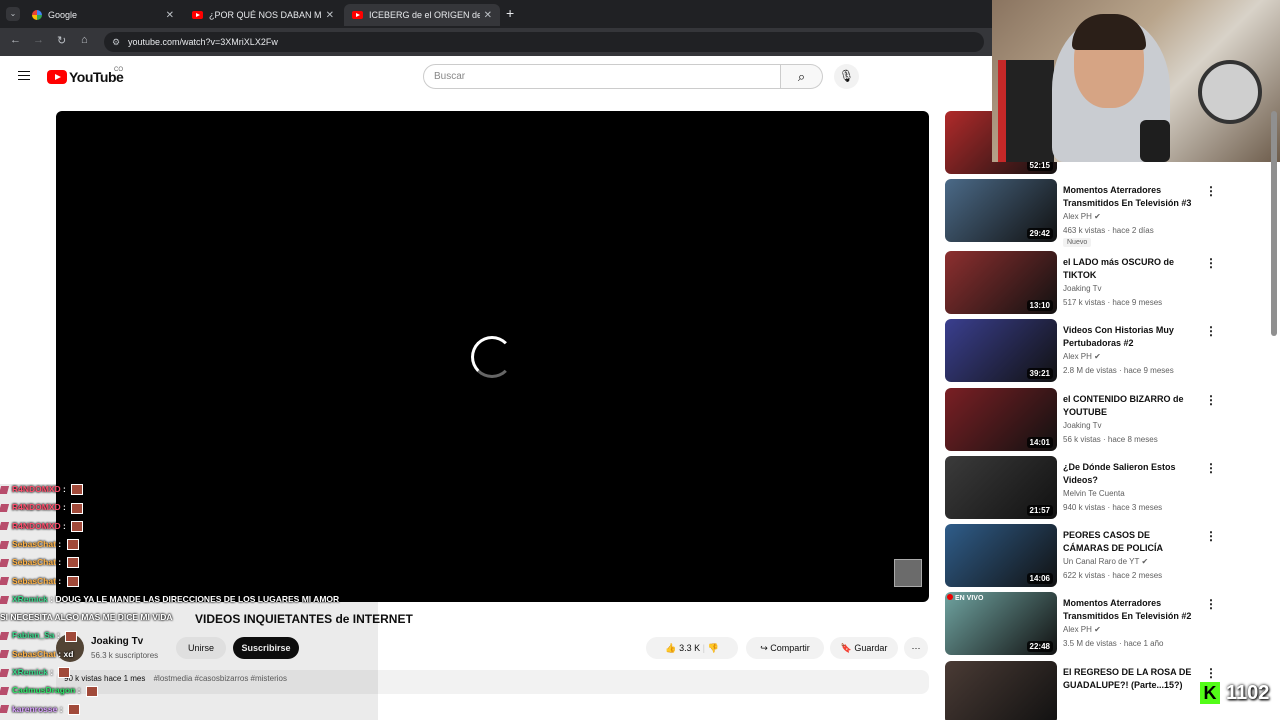 Image resolution: width=1280 pixels, height=721 pixels. I want to click on recommended-title: el LADO más OSCURO de TIKTOK, so click(1128, 269).